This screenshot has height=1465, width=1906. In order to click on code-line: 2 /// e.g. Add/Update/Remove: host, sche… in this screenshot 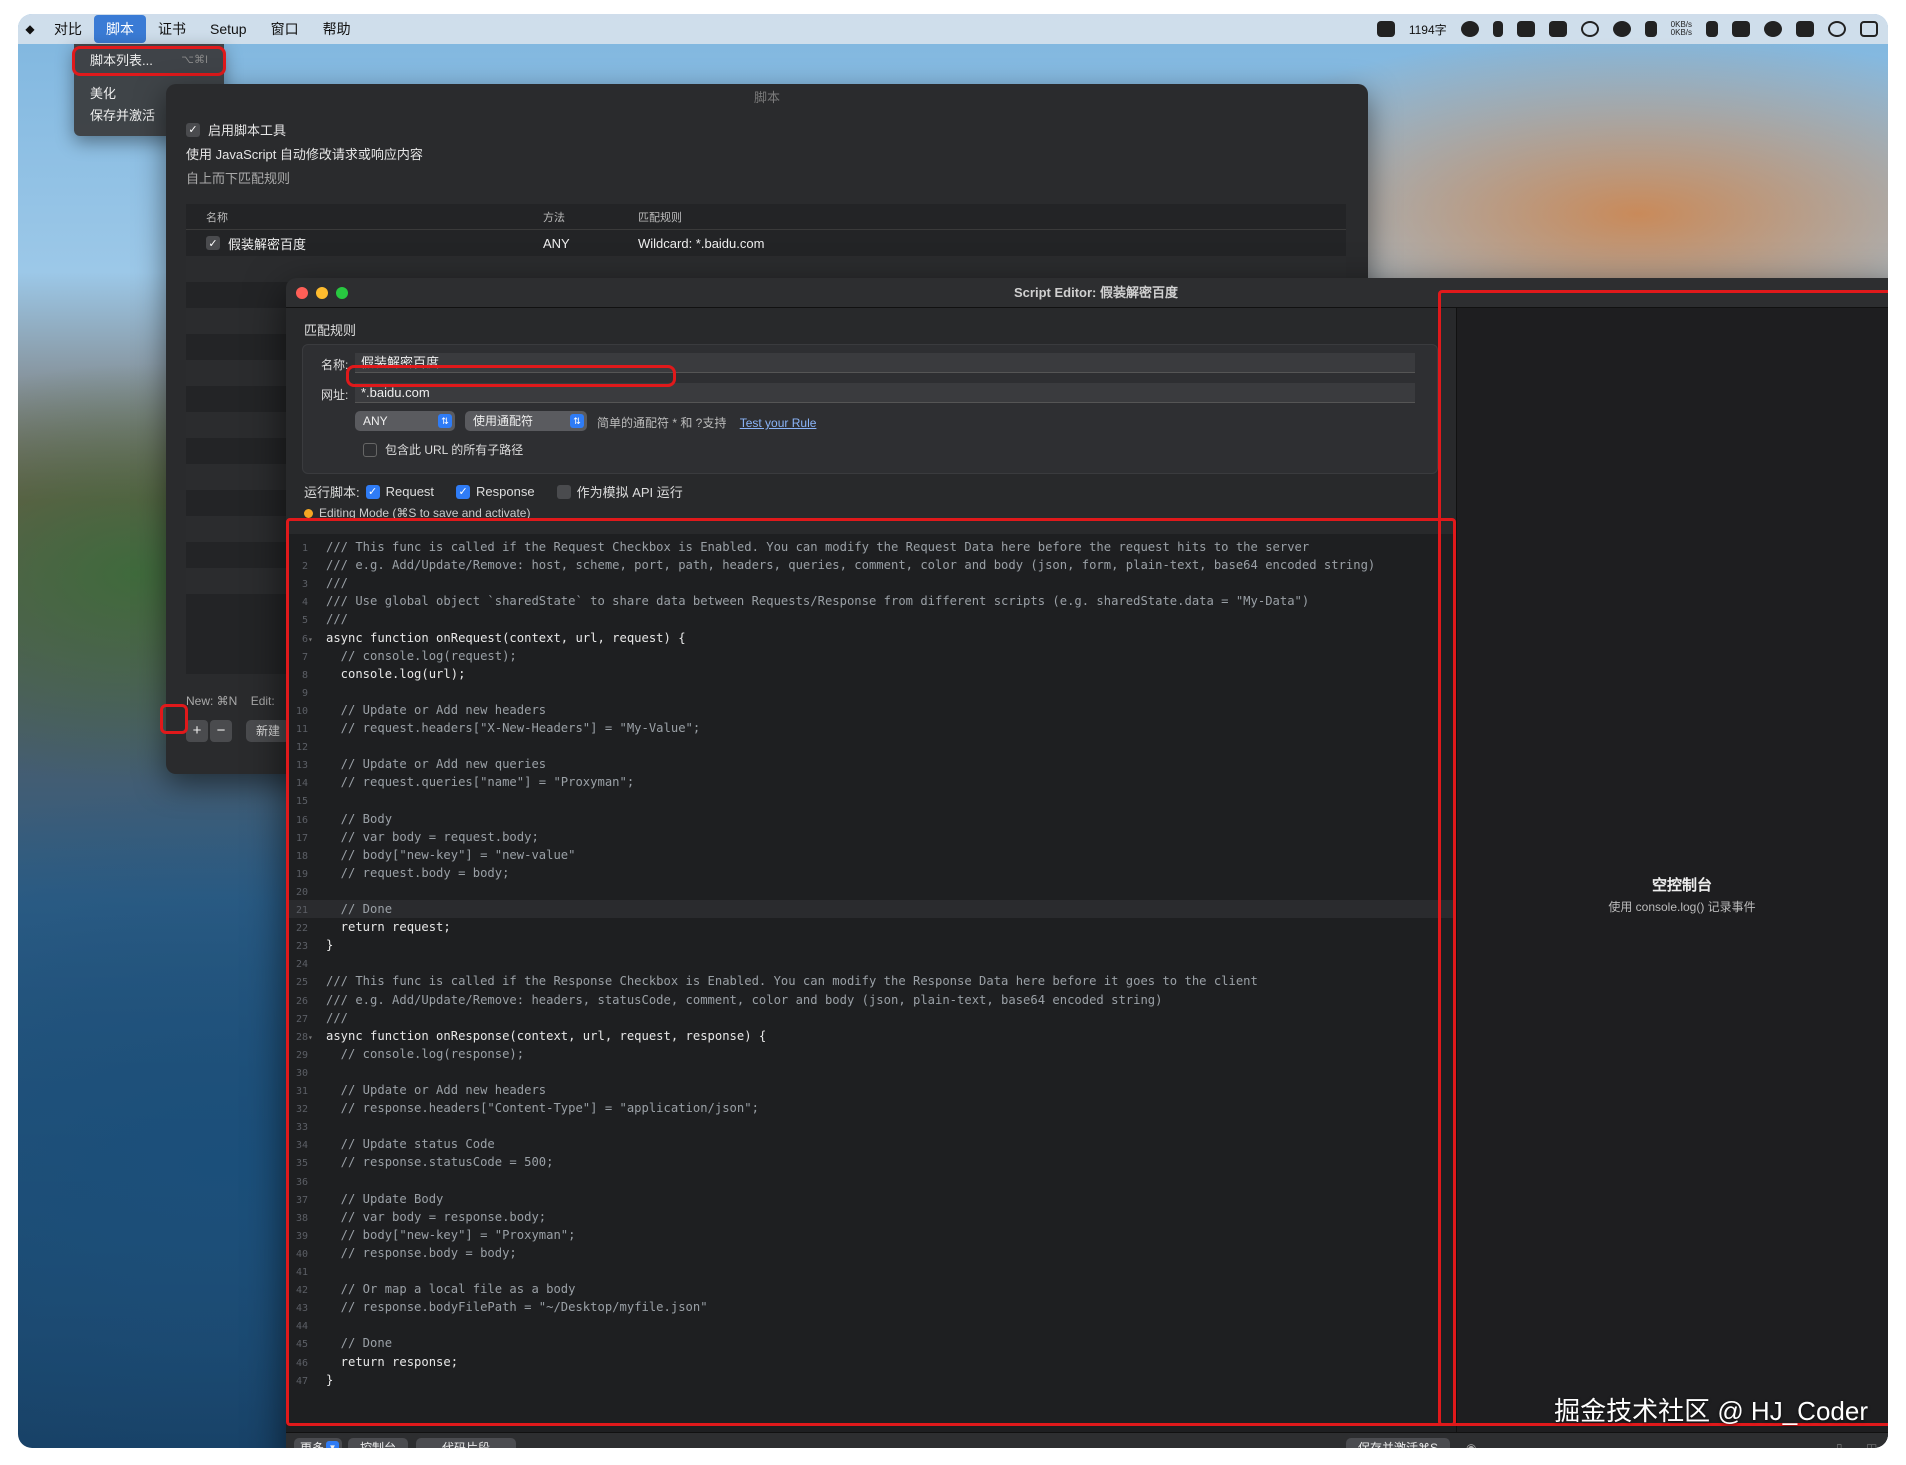, I will do `click(871, 565)`.